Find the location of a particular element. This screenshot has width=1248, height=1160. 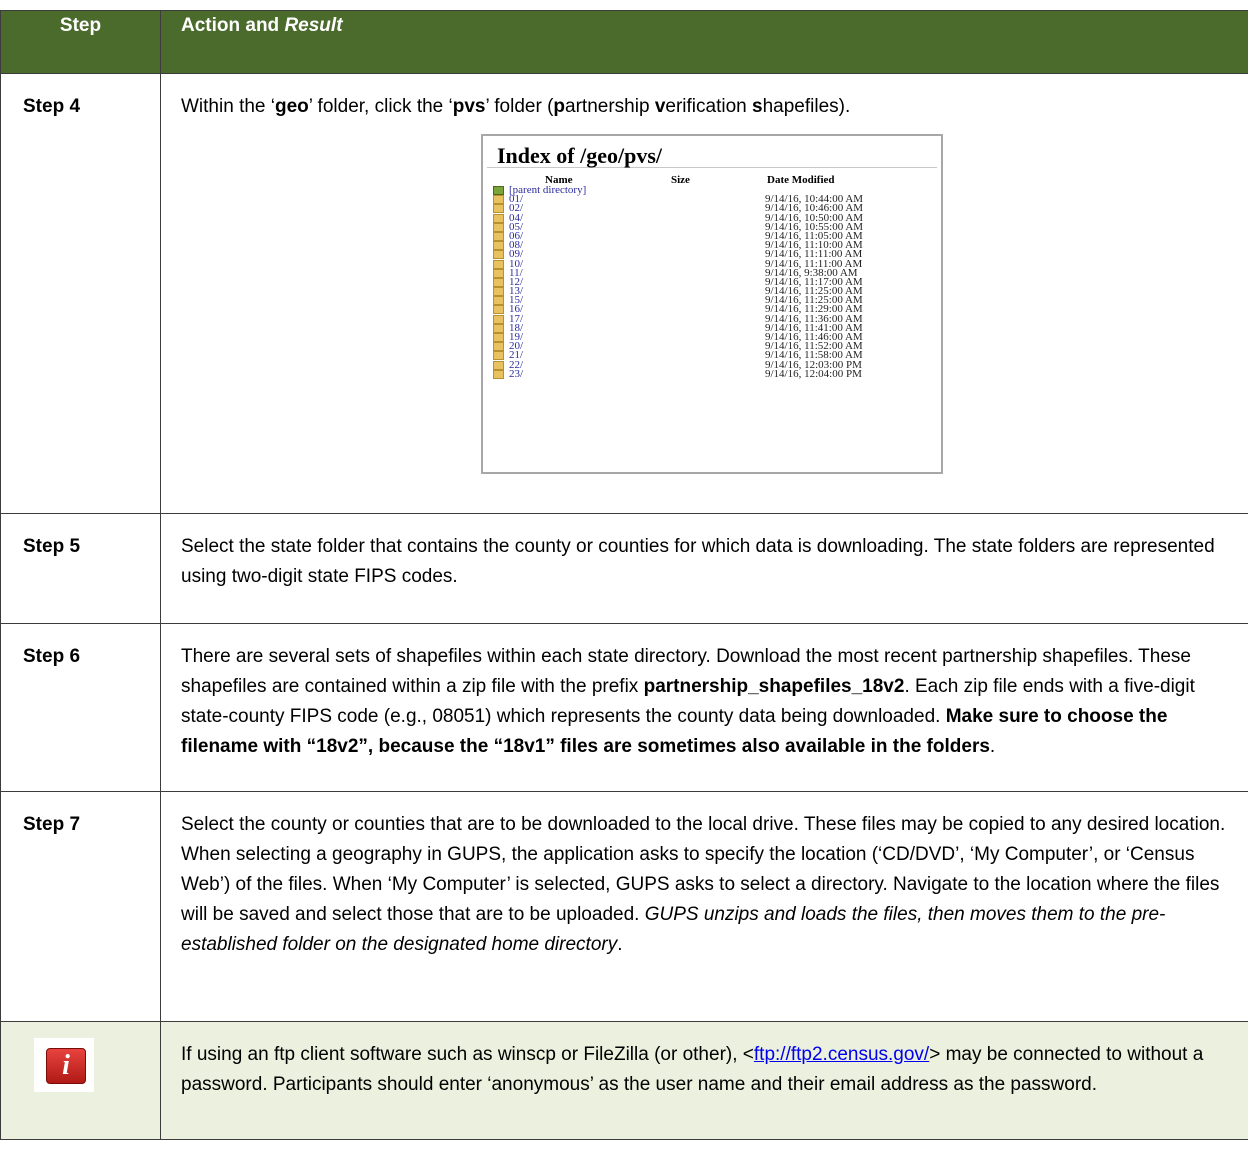

note-icon-cell: i is located at coordinates (80, 1080).